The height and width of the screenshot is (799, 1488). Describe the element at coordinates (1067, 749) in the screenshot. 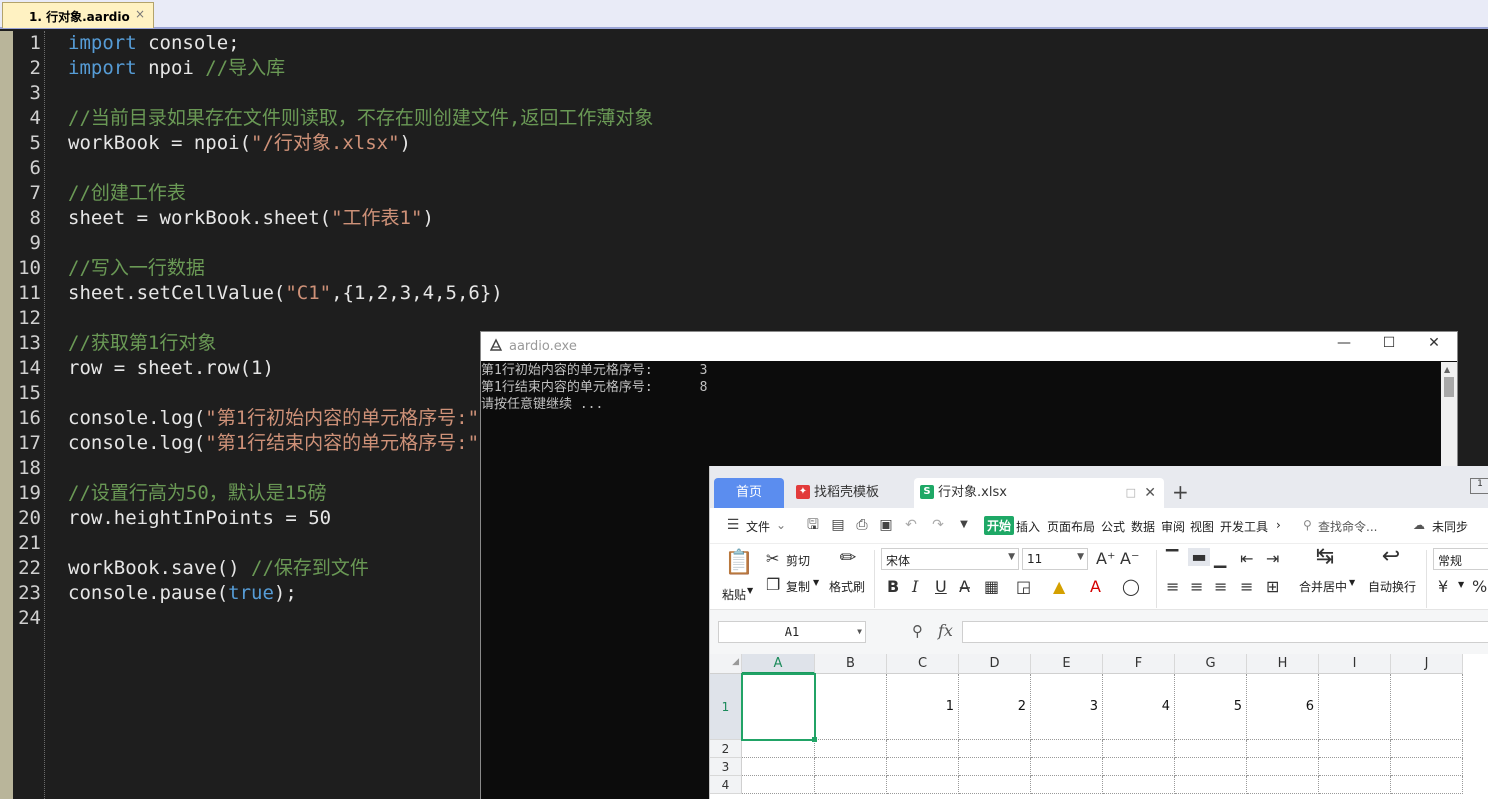

I see `cell-E2` at that location.